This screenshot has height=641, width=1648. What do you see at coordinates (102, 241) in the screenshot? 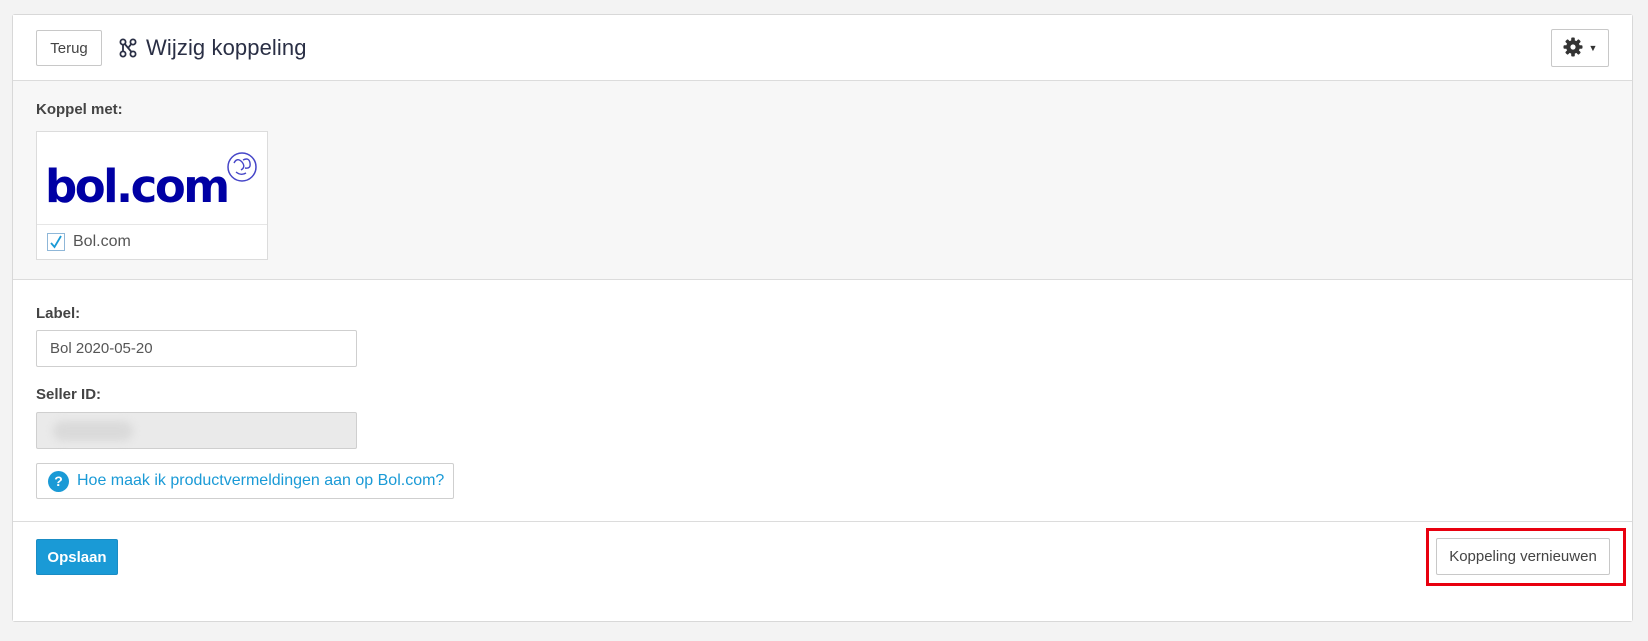
I see `bol-com-name: Bol.com` at bounding box center [102, 241].